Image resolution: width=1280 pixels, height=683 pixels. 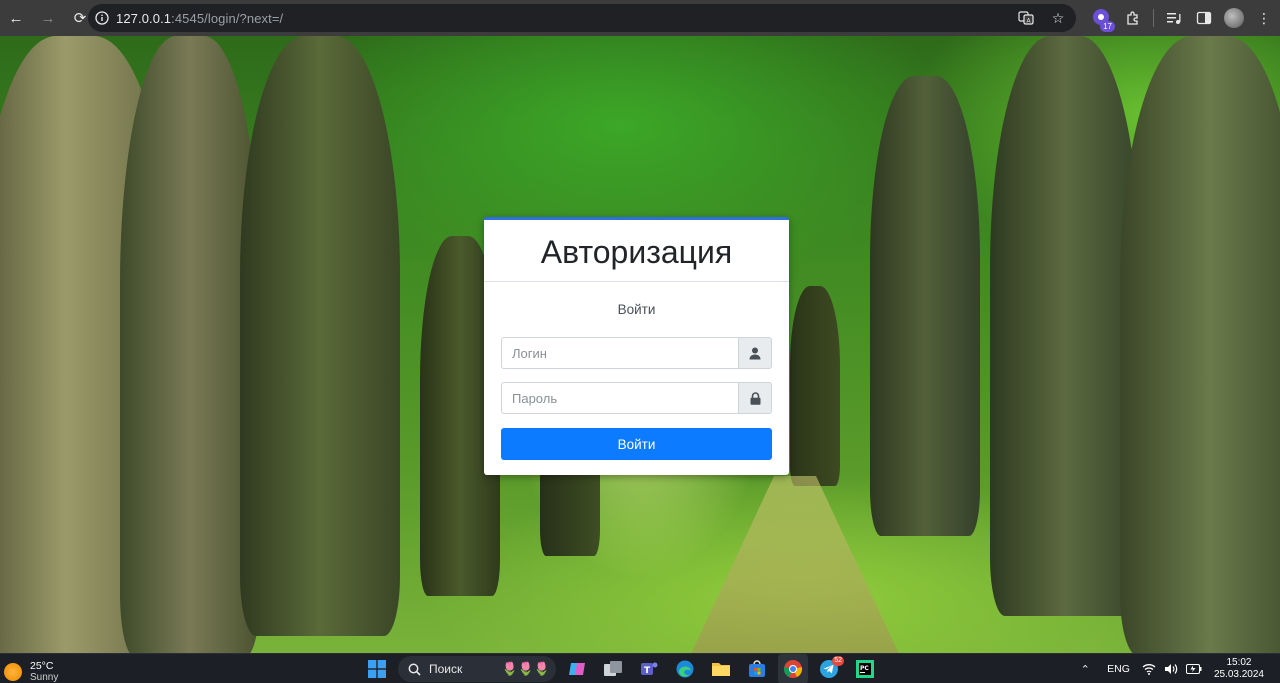 What do you see at coordinates (414, 669) in the screenshot?
I see `search-icon` at bounding box center [414, 669].